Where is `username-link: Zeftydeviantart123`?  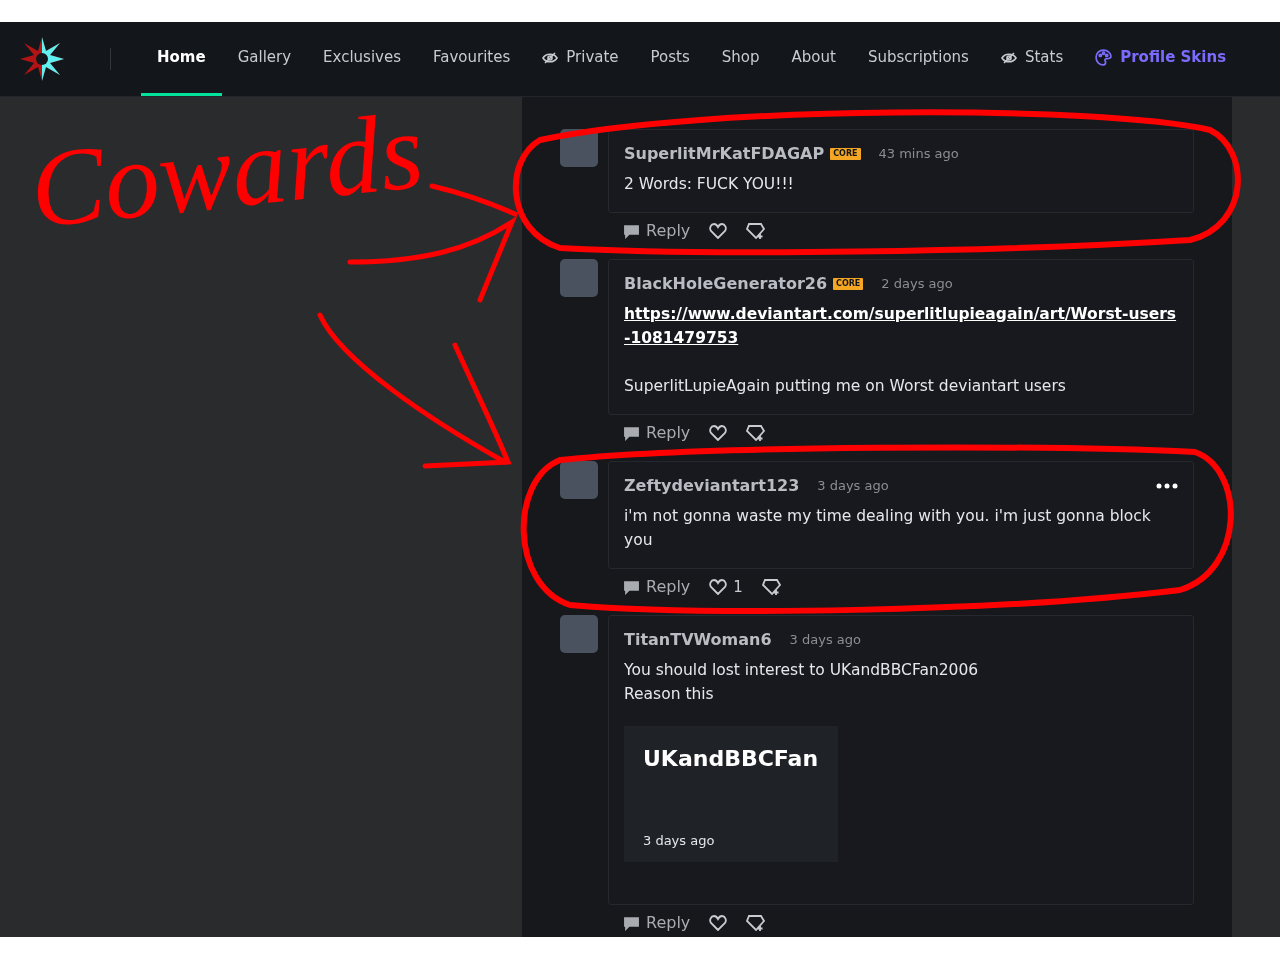
username-link: Zeftydeviantart123 is located at coordinates (712, 486).